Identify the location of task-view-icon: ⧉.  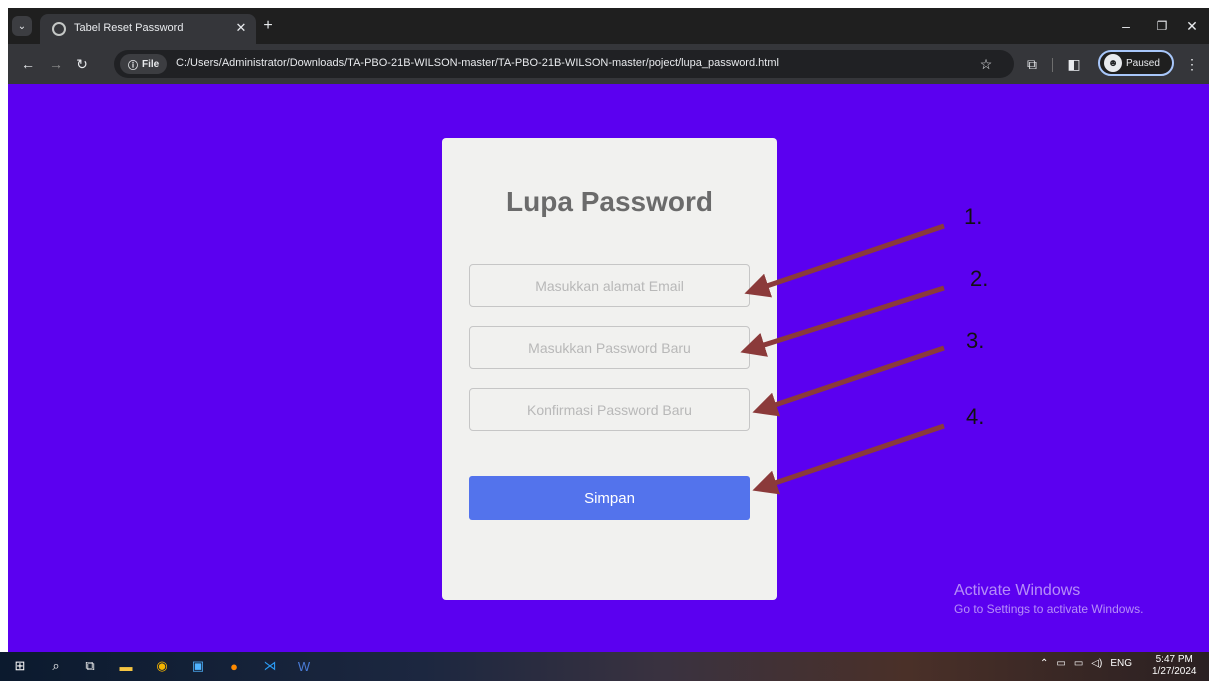
(90, 666).